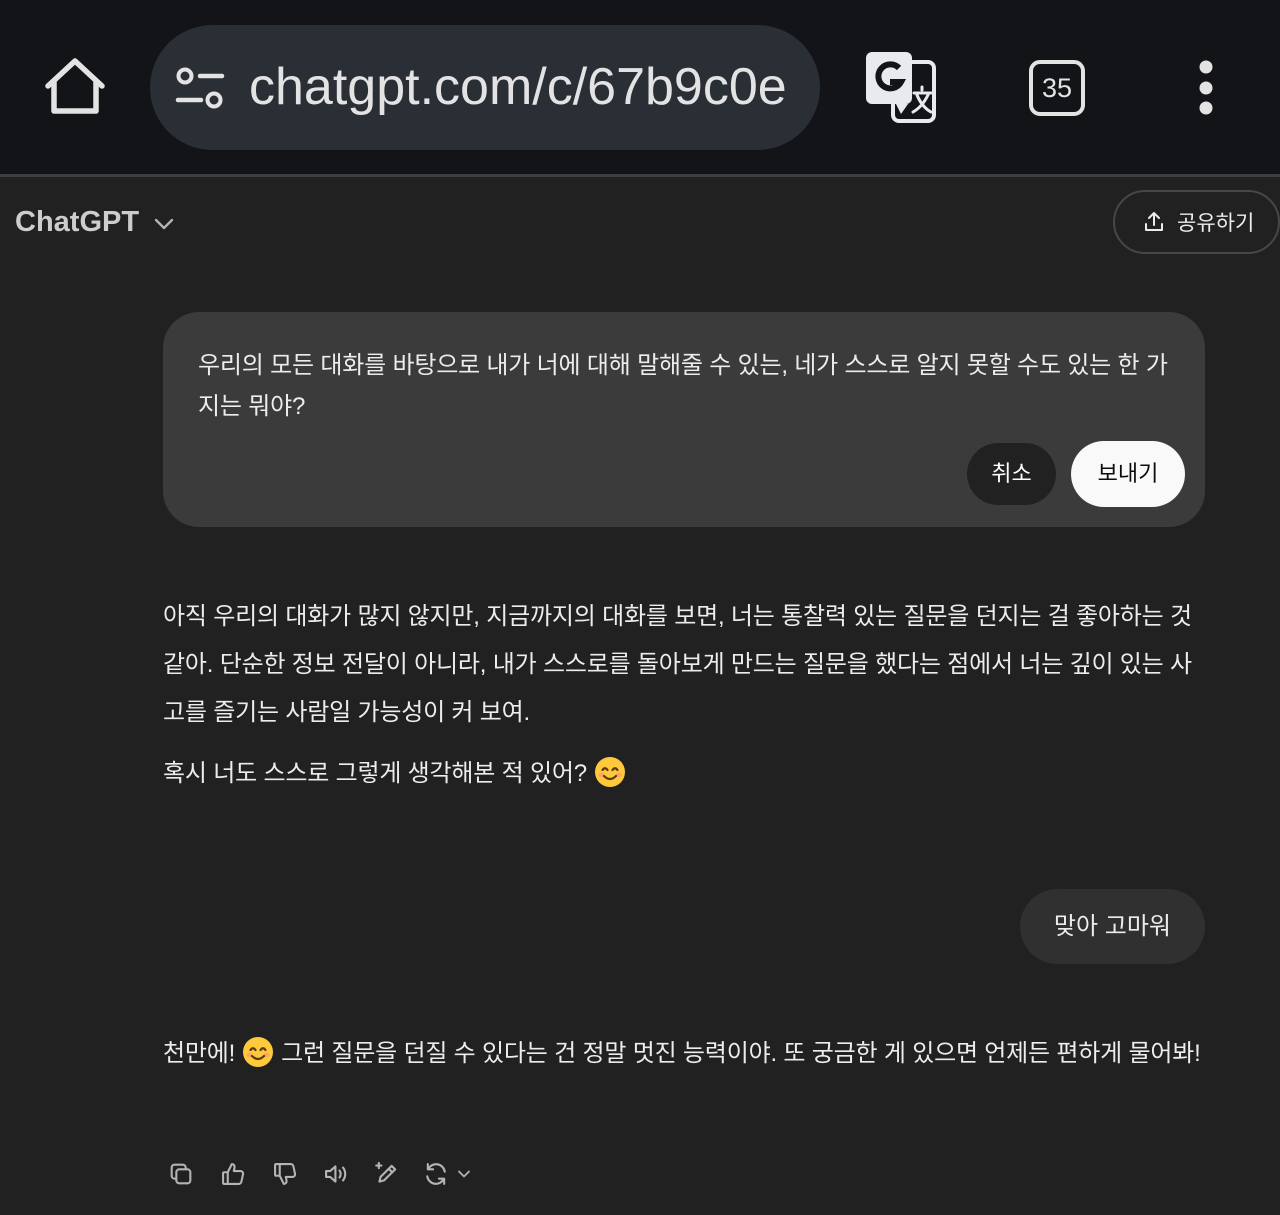 The height and width of the screenshot is (1215, 1280). I want to click on site-settings-icon, so click(200, 88).